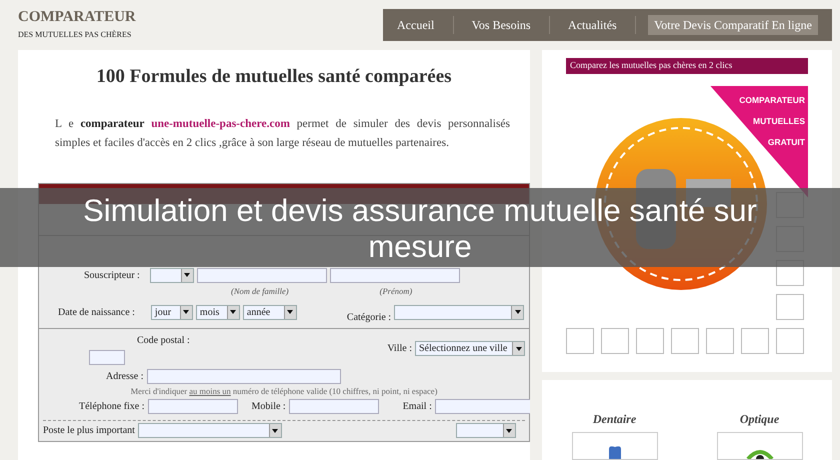  Describe the element at coordinates (171, 312) in the screenshot. I see `day-dropdown: jour` at that location.